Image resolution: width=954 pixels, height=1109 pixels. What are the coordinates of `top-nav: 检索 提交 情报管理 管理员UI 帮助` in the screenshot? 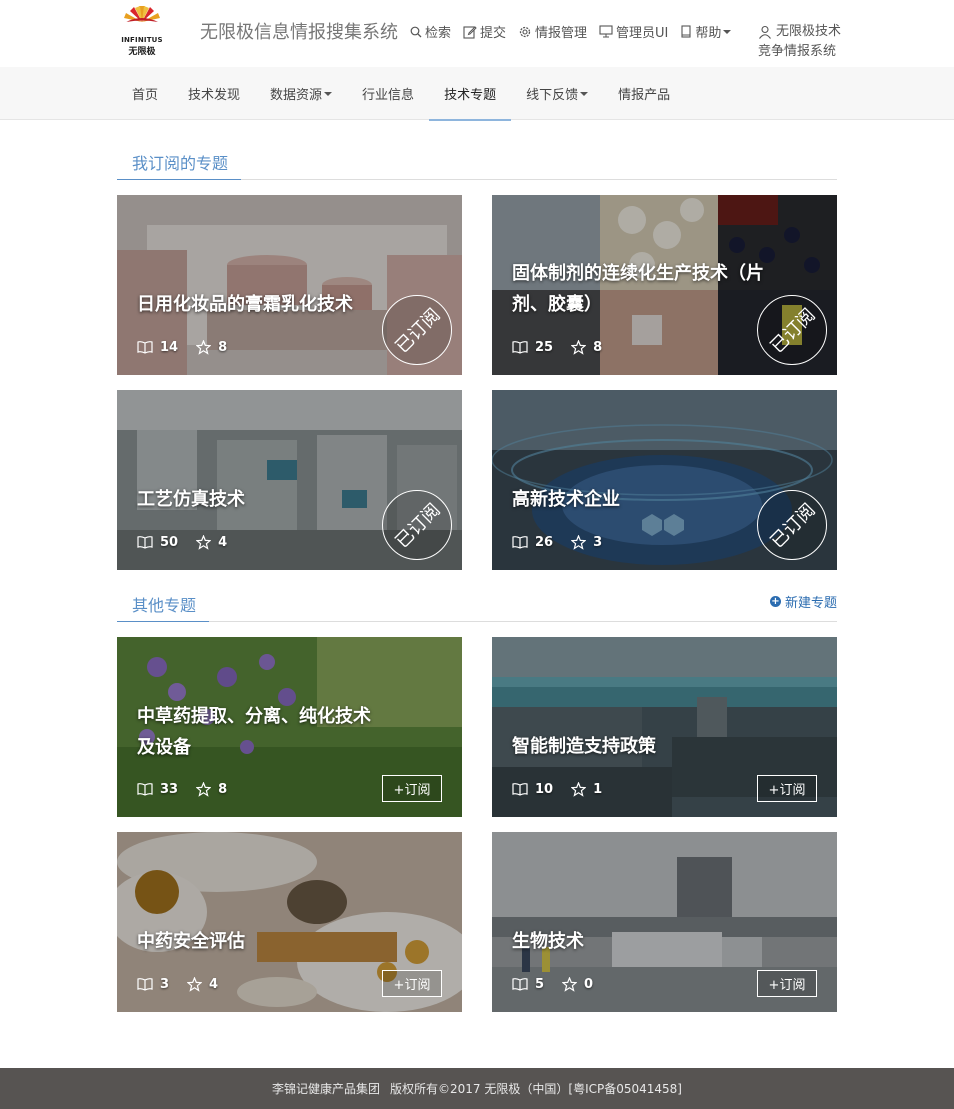 It's located at (576, 31).